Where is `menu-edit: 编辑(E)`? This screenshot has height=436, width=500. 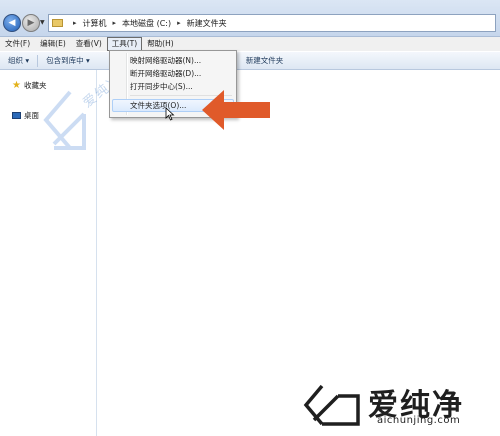
menu-edit: 编辑(E) is located at coordinates (53, 44).